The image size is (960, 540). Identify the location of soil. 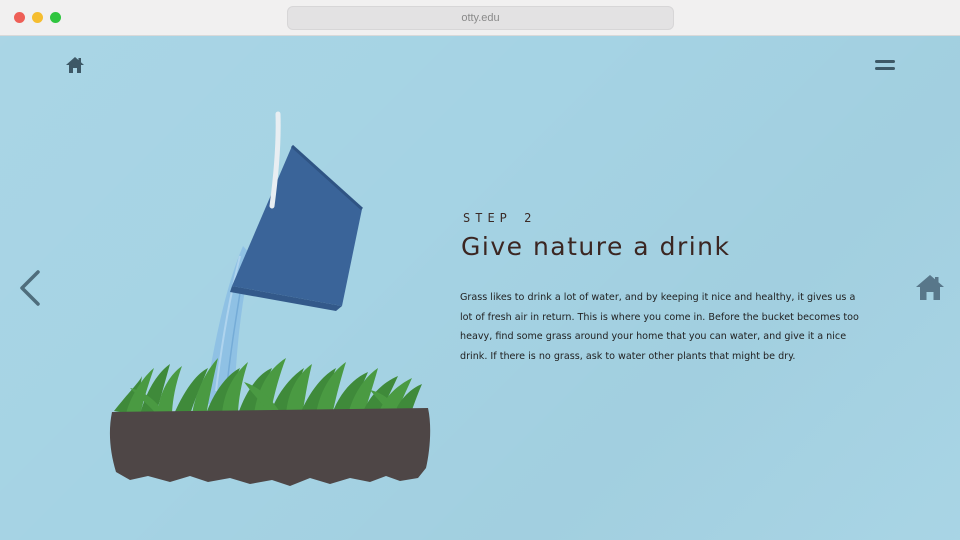
(270, 447).